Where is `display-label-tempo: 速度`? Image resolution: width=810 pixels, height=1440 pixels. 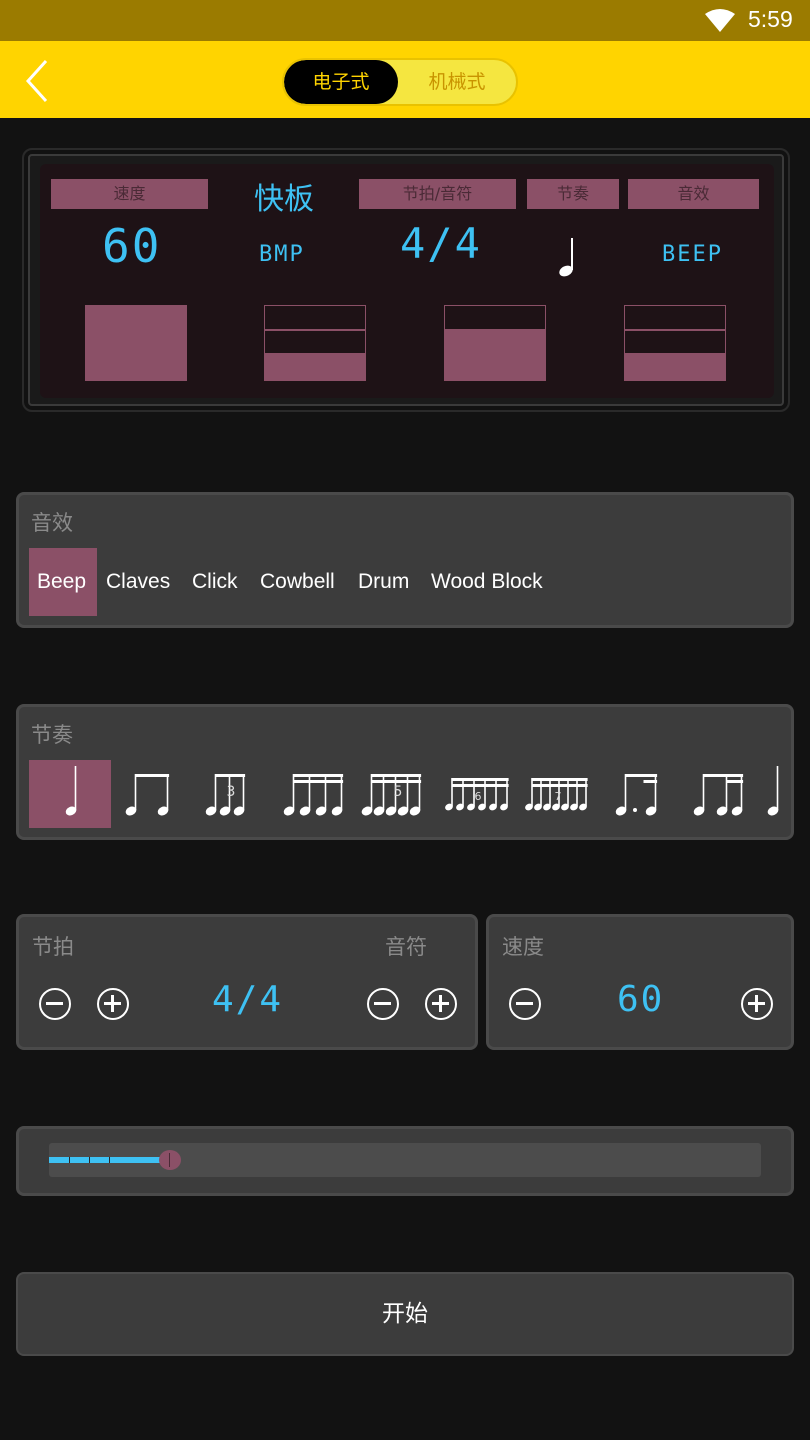 display-label-tempo: 速度 is located at coordinates (129, 194).